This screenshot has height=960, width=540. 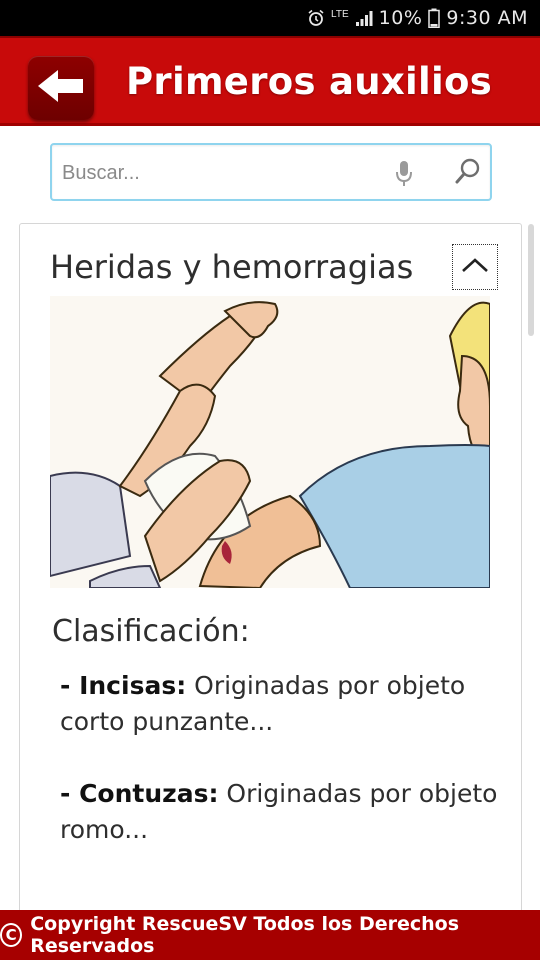 What do you see at coordinates (270, 18) in the screenshot?
I see `status-bar: LTE 10% 9:30 AM` at bounding box center [270, 18].